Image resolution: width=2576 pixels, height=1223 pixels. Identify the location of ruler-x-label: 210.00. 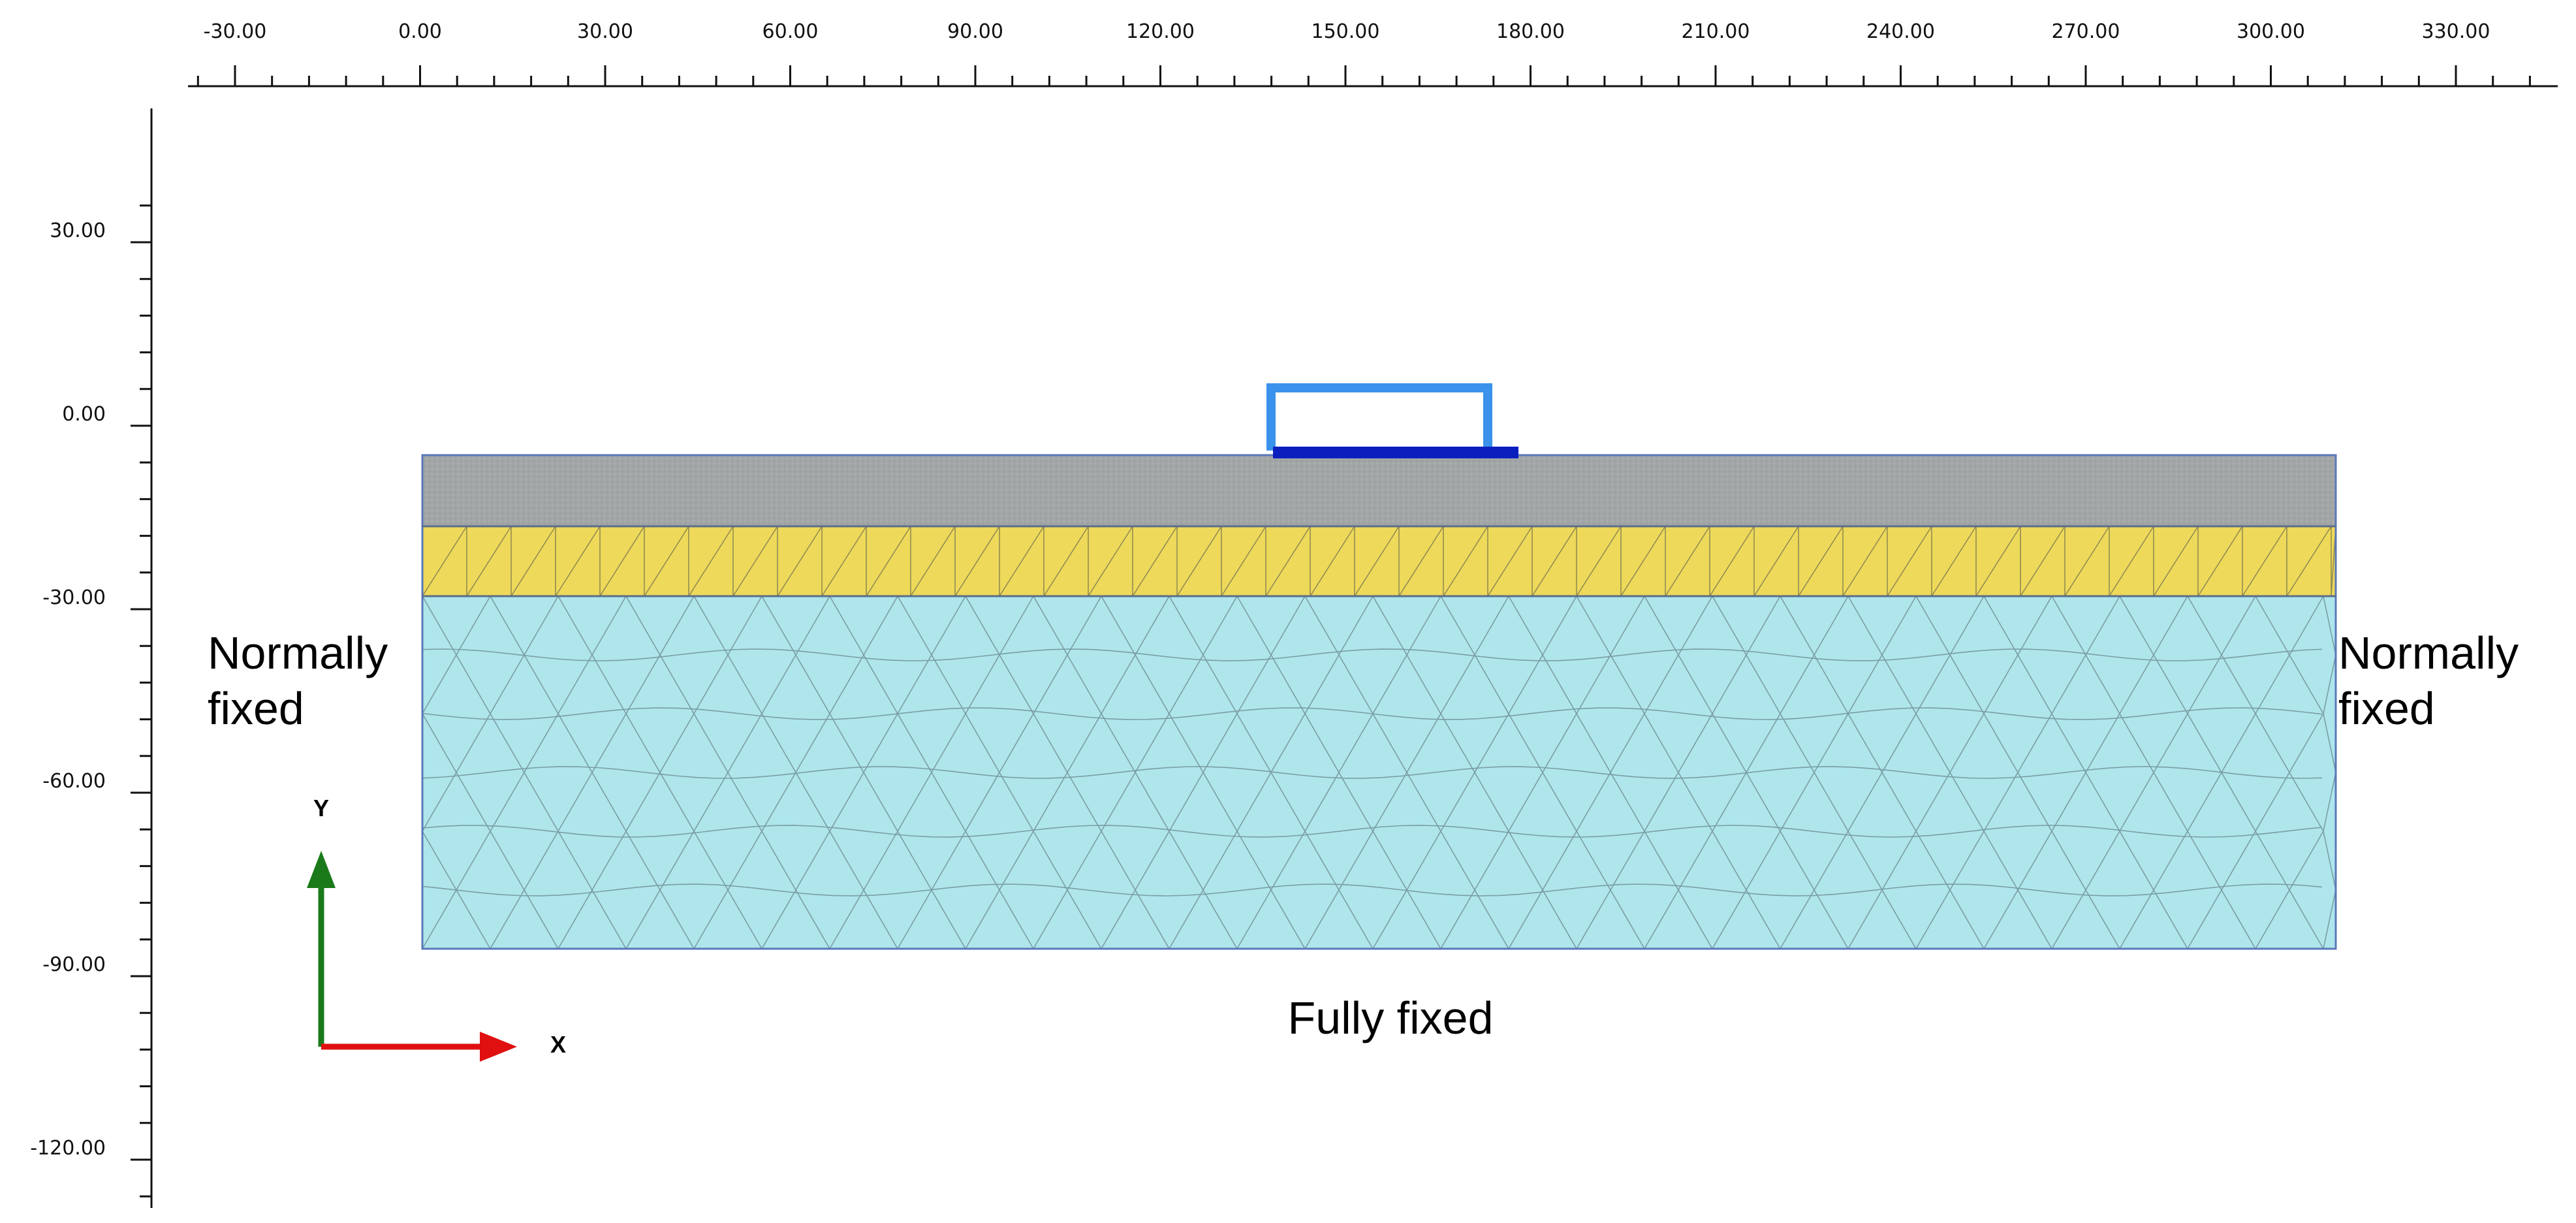
(1716, 31).